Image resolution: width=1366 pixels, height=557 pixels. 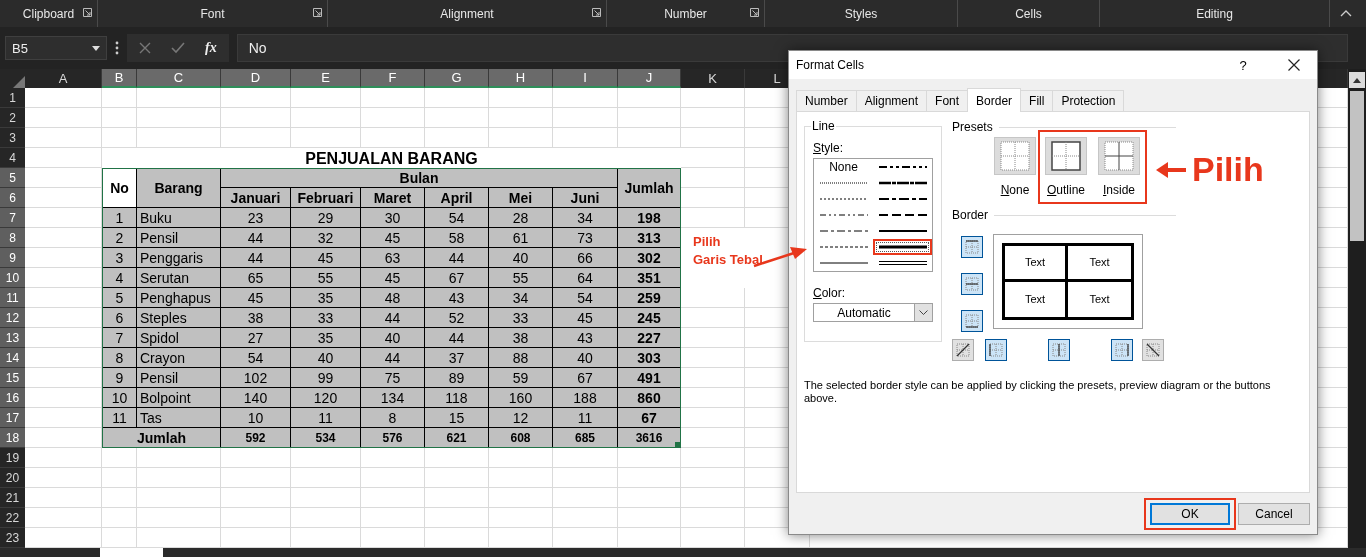 What do you see at coordinates (12, 138) in the screenshot?
I see `row-header: 3` at bounding box center [12, 138].